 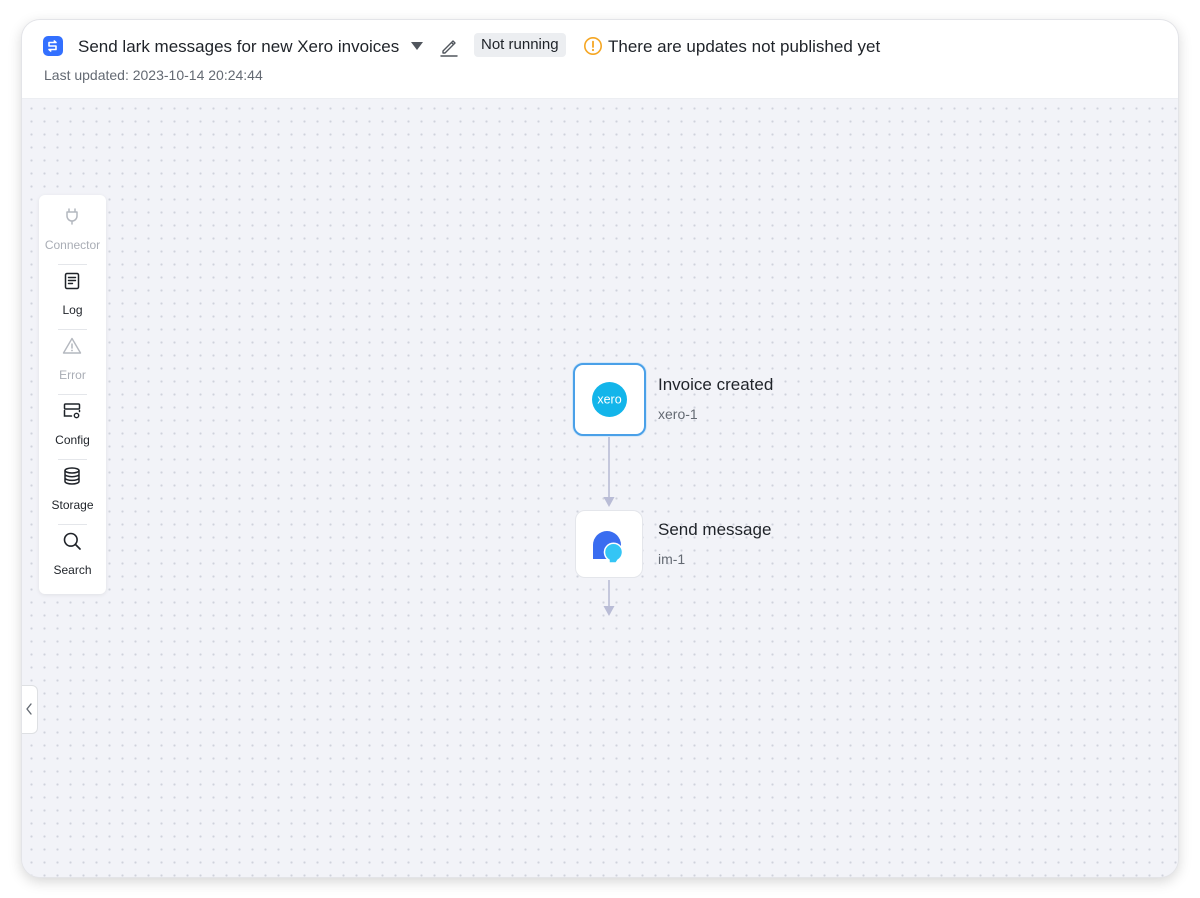 I want to click on title-dropdown-caret-icon, so click(x=417, y=46).